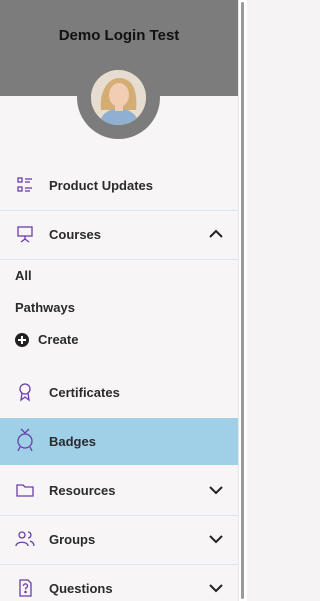 Image resolution: width=320 pixels, height=601 pixels. Describe the element at coordinates (72, 441) in the screenshot. I see `nav-label: Badges` at that location.